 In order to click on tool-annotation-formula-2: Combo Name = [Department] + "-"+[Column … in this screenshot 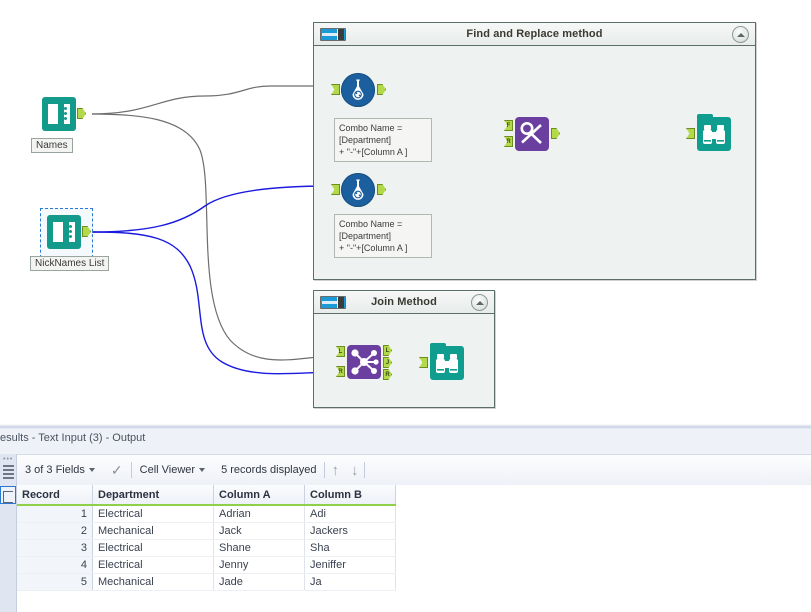, I will do `click(383, 236)`.